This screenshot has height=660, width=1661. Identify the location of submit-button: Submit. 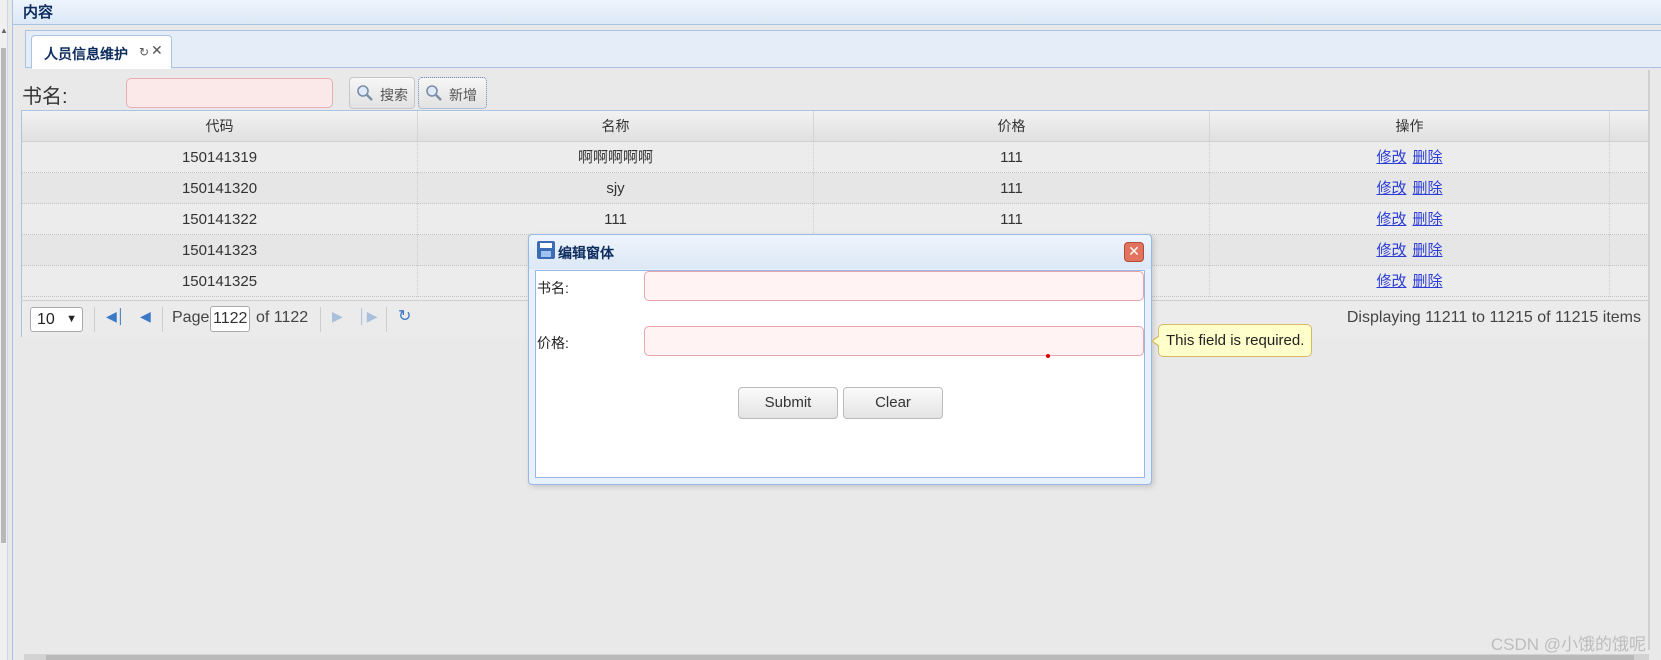
(788, 403).